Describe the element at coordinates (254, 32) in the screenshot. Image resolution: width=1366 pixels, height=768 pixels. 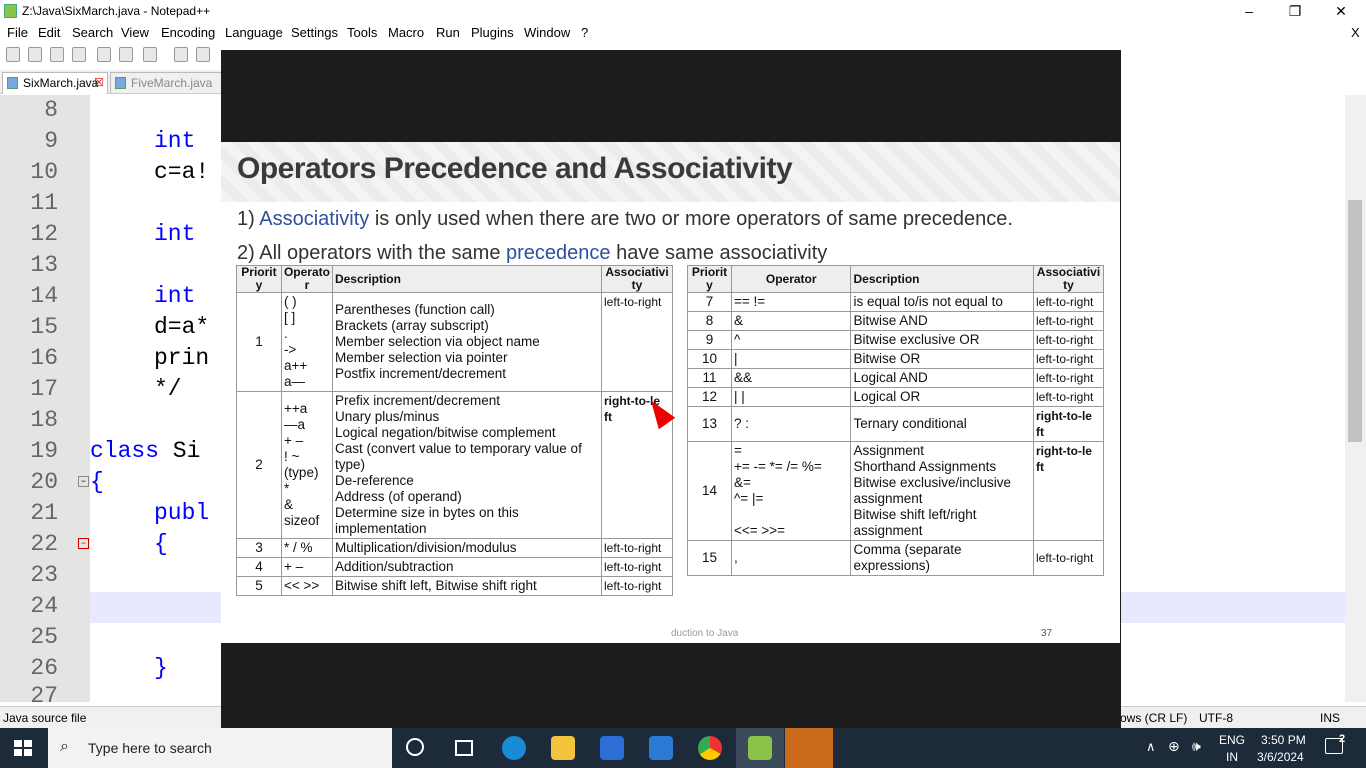
I see `menu-language: Language` at that location.